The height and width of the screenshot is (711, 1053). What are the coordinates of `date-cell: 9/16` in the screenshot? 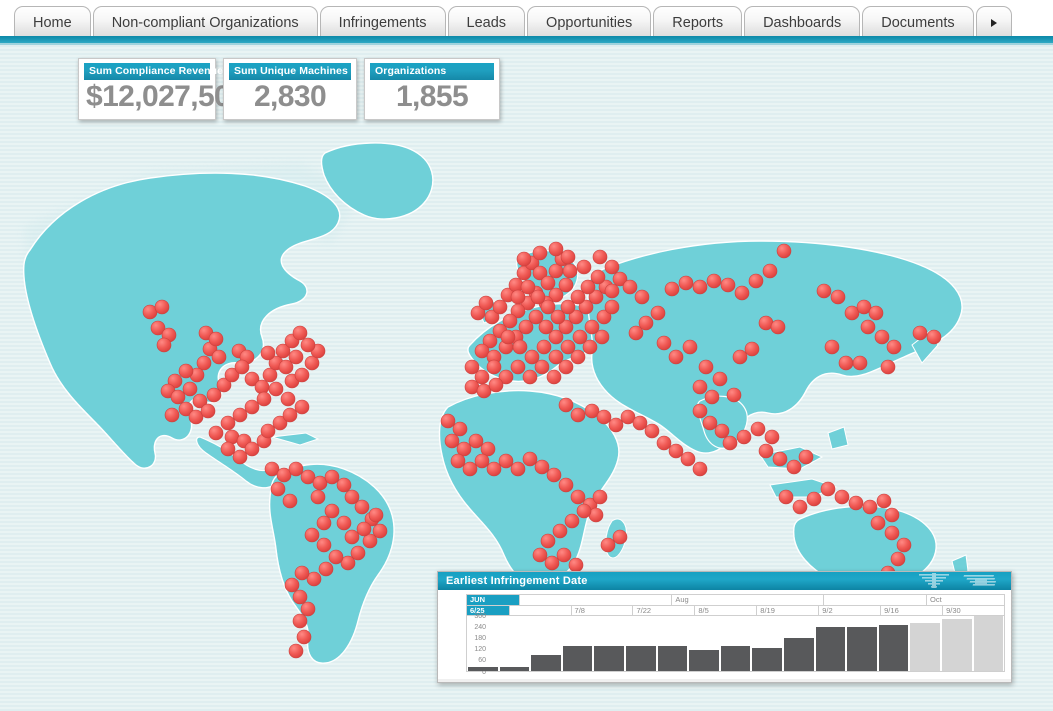 It's located at (912, 610).